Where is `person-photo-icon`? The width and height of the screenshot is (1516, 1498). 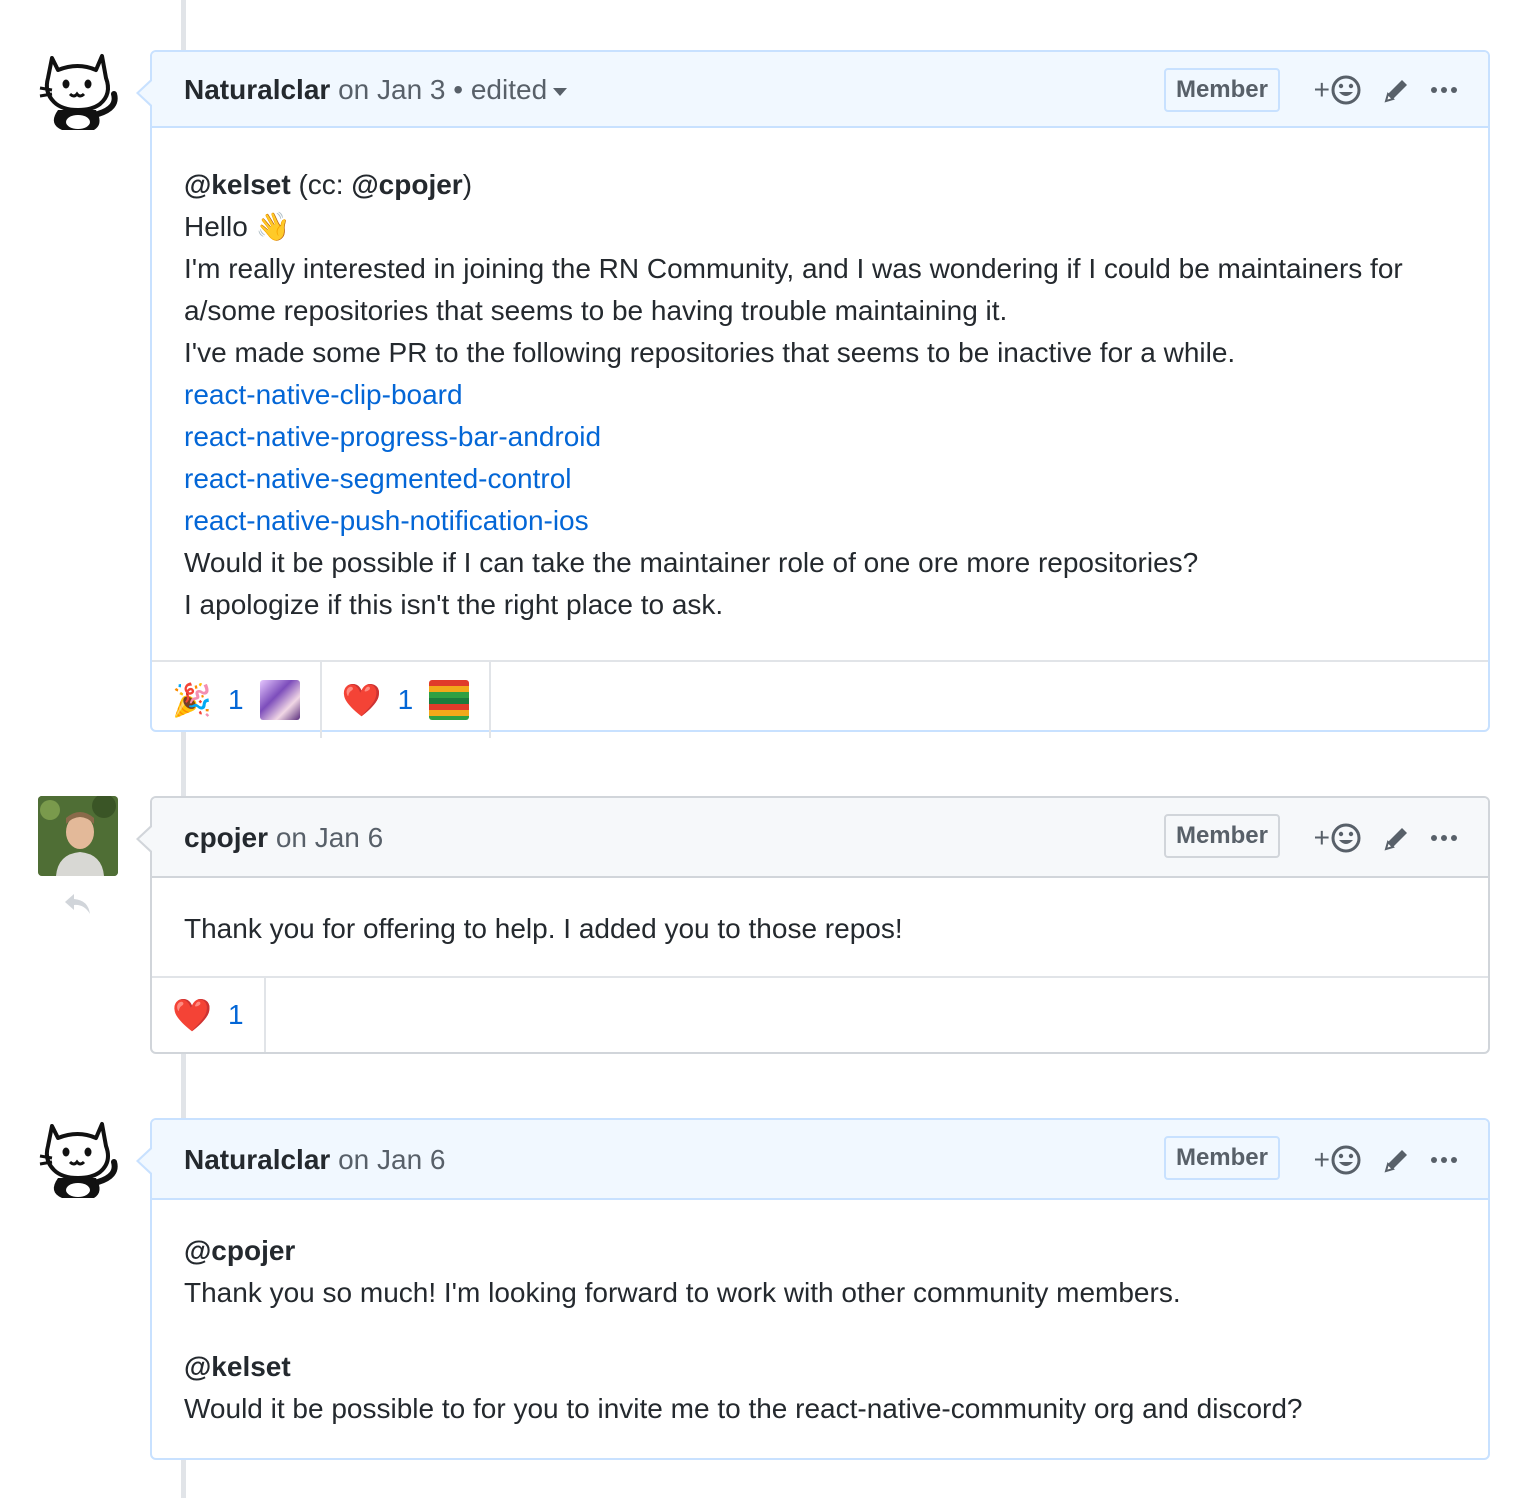
person-photo-icon is located at coordinates (78, 836).